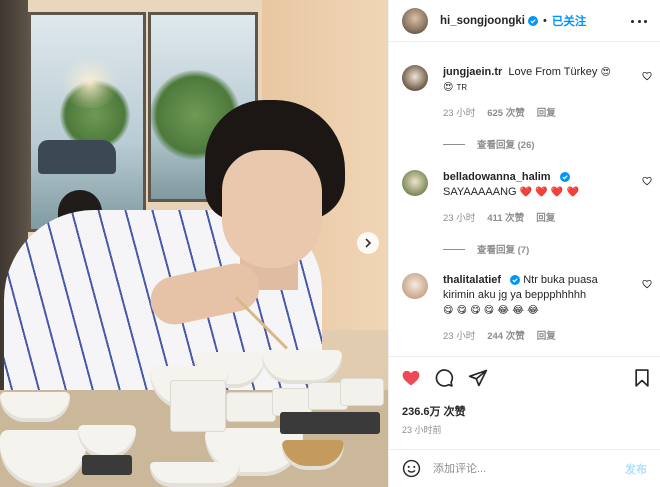  Describe the element at coordinates (553, 72) in the screenshot. I see `comment-text: Love From Türkey` at that location.